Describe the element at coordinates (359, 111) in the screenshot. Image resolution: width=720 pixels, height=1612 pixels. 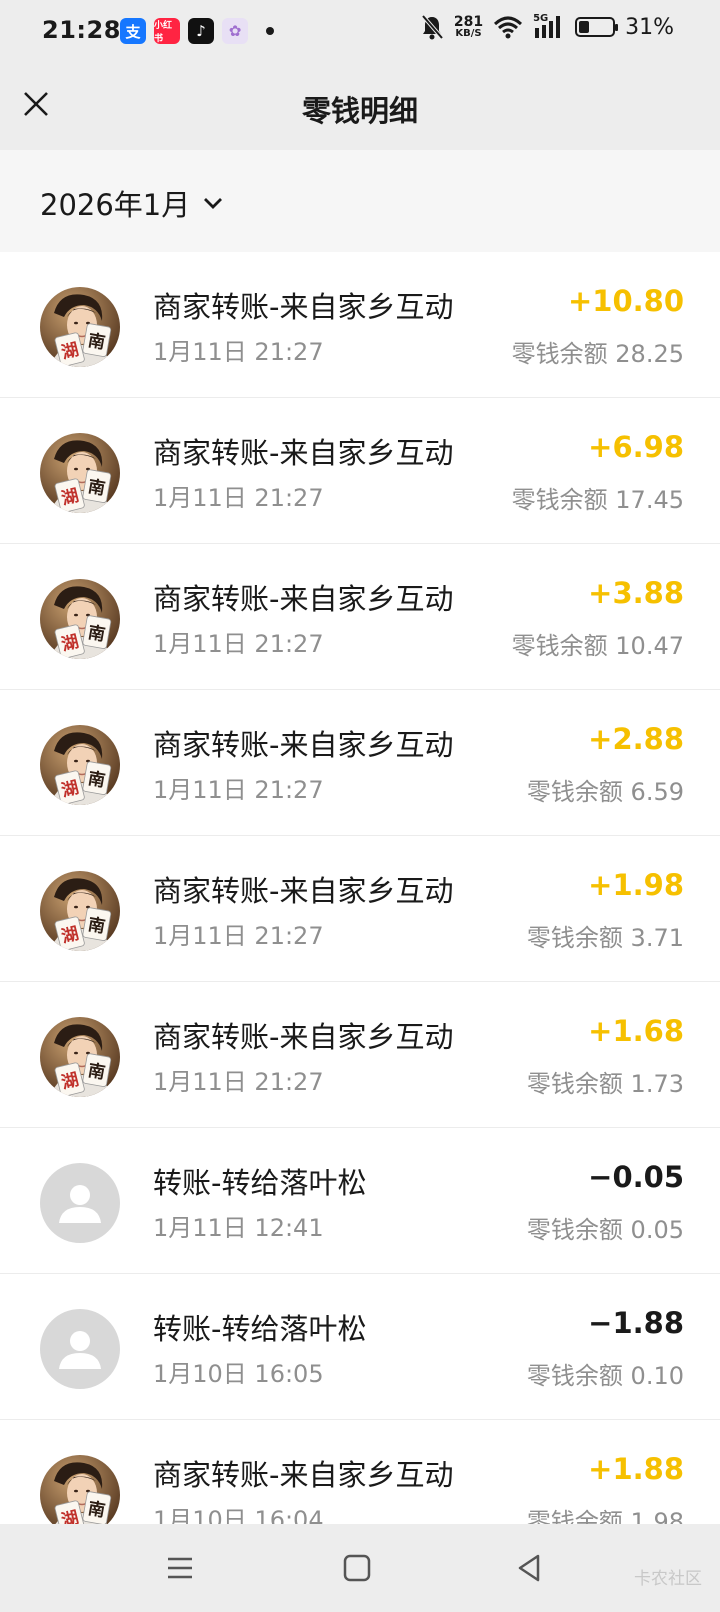
I see `page-title: 零钱明细` at that location.